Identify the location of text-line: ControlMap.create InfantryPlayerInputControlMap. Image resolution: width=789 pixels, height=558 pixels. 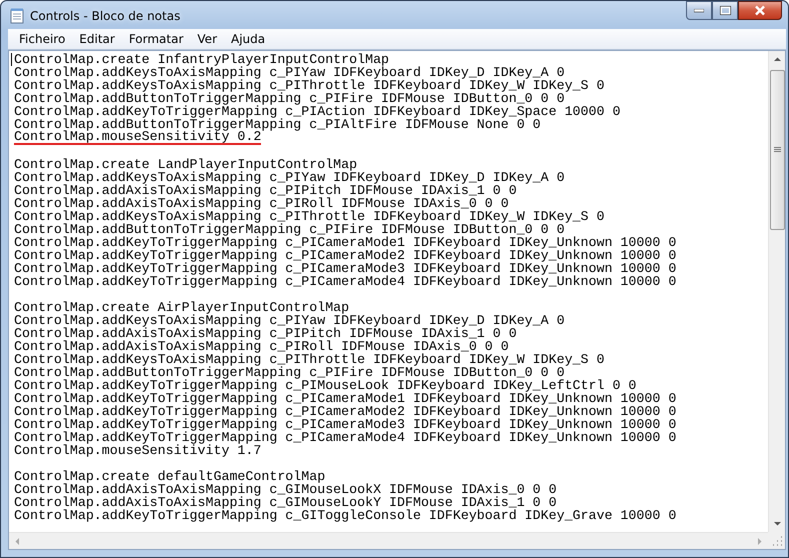
(202, 59).